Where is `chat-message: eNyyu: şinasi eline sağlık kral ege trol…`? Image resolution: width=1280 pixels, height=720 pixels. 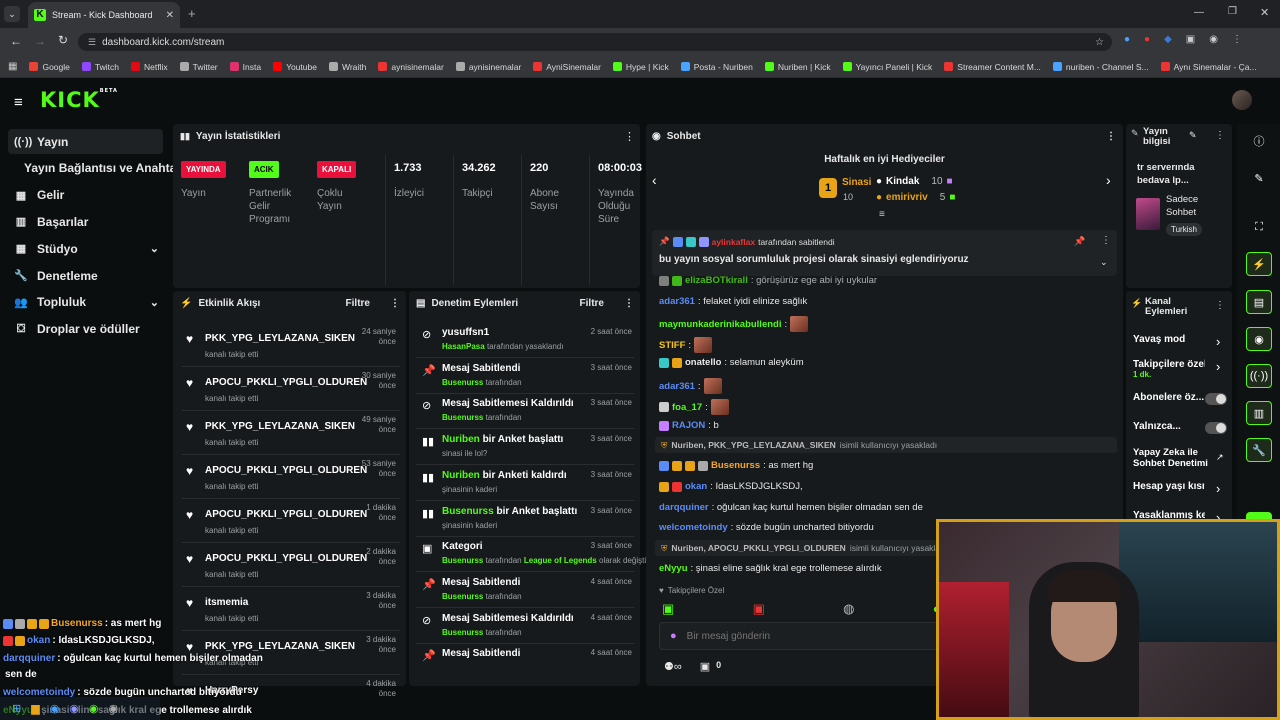
chat-message: eNyyu: şinasi eline sağlık kral ege trol… is located at coordinates (770, 568).